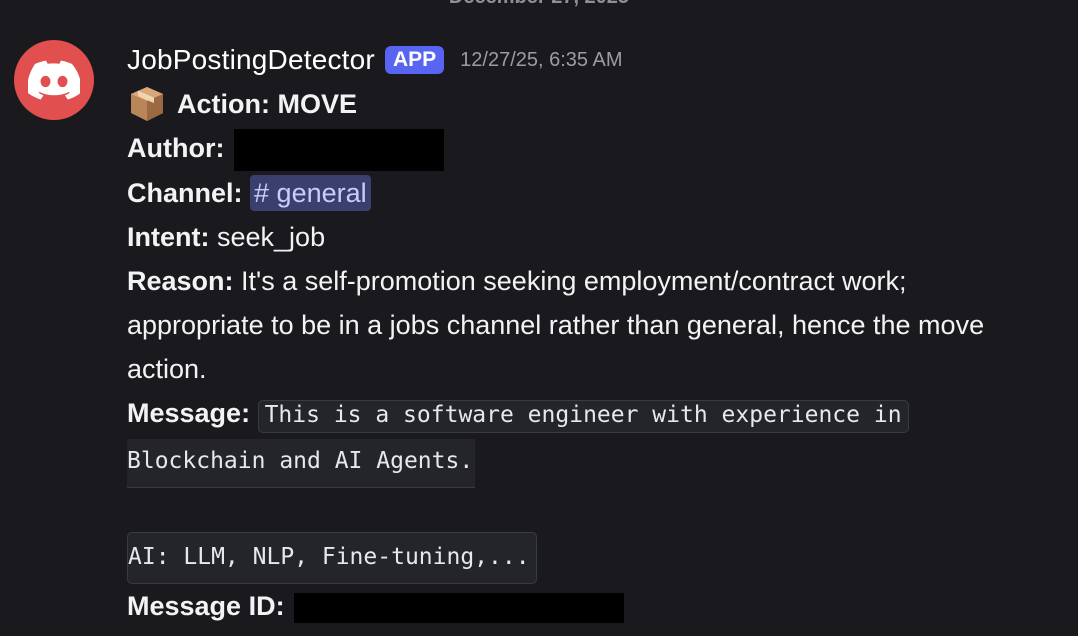 The image size is (1078, 636). Describe the element at coordinates (267, 104) in the screenshot. I see `action-label: Action: MOVE` at that location.